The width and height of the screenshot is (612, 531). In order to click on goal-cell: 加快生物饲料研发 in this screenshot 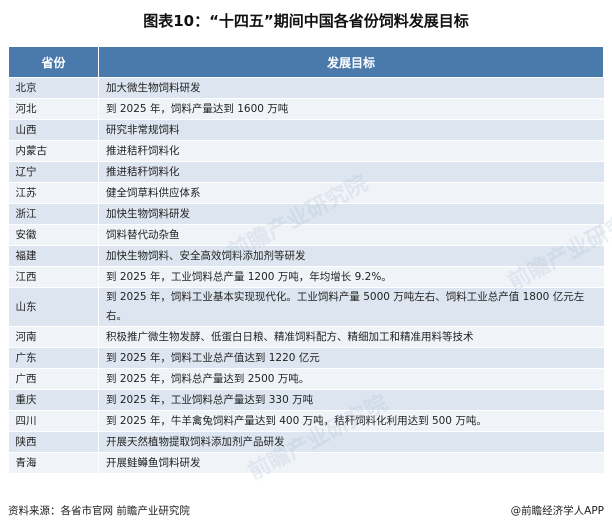, I will do `click(351, 214)`.